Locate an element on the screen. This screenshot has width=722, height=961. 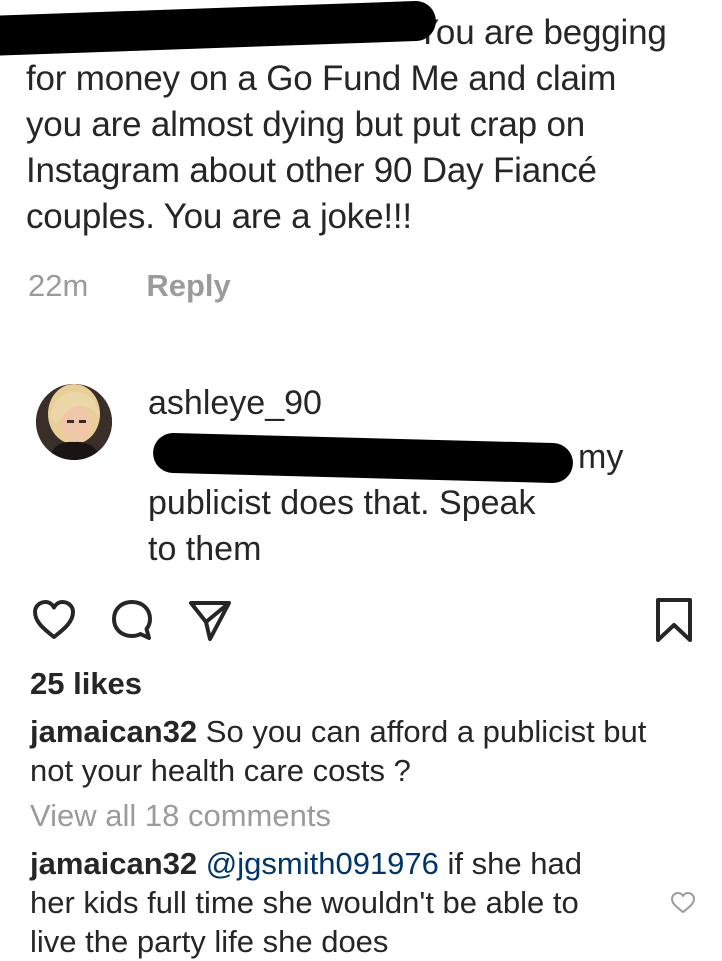
top-comment-line: Instagram about other 90 Day Fiancé is located at coordinates (311, 170).